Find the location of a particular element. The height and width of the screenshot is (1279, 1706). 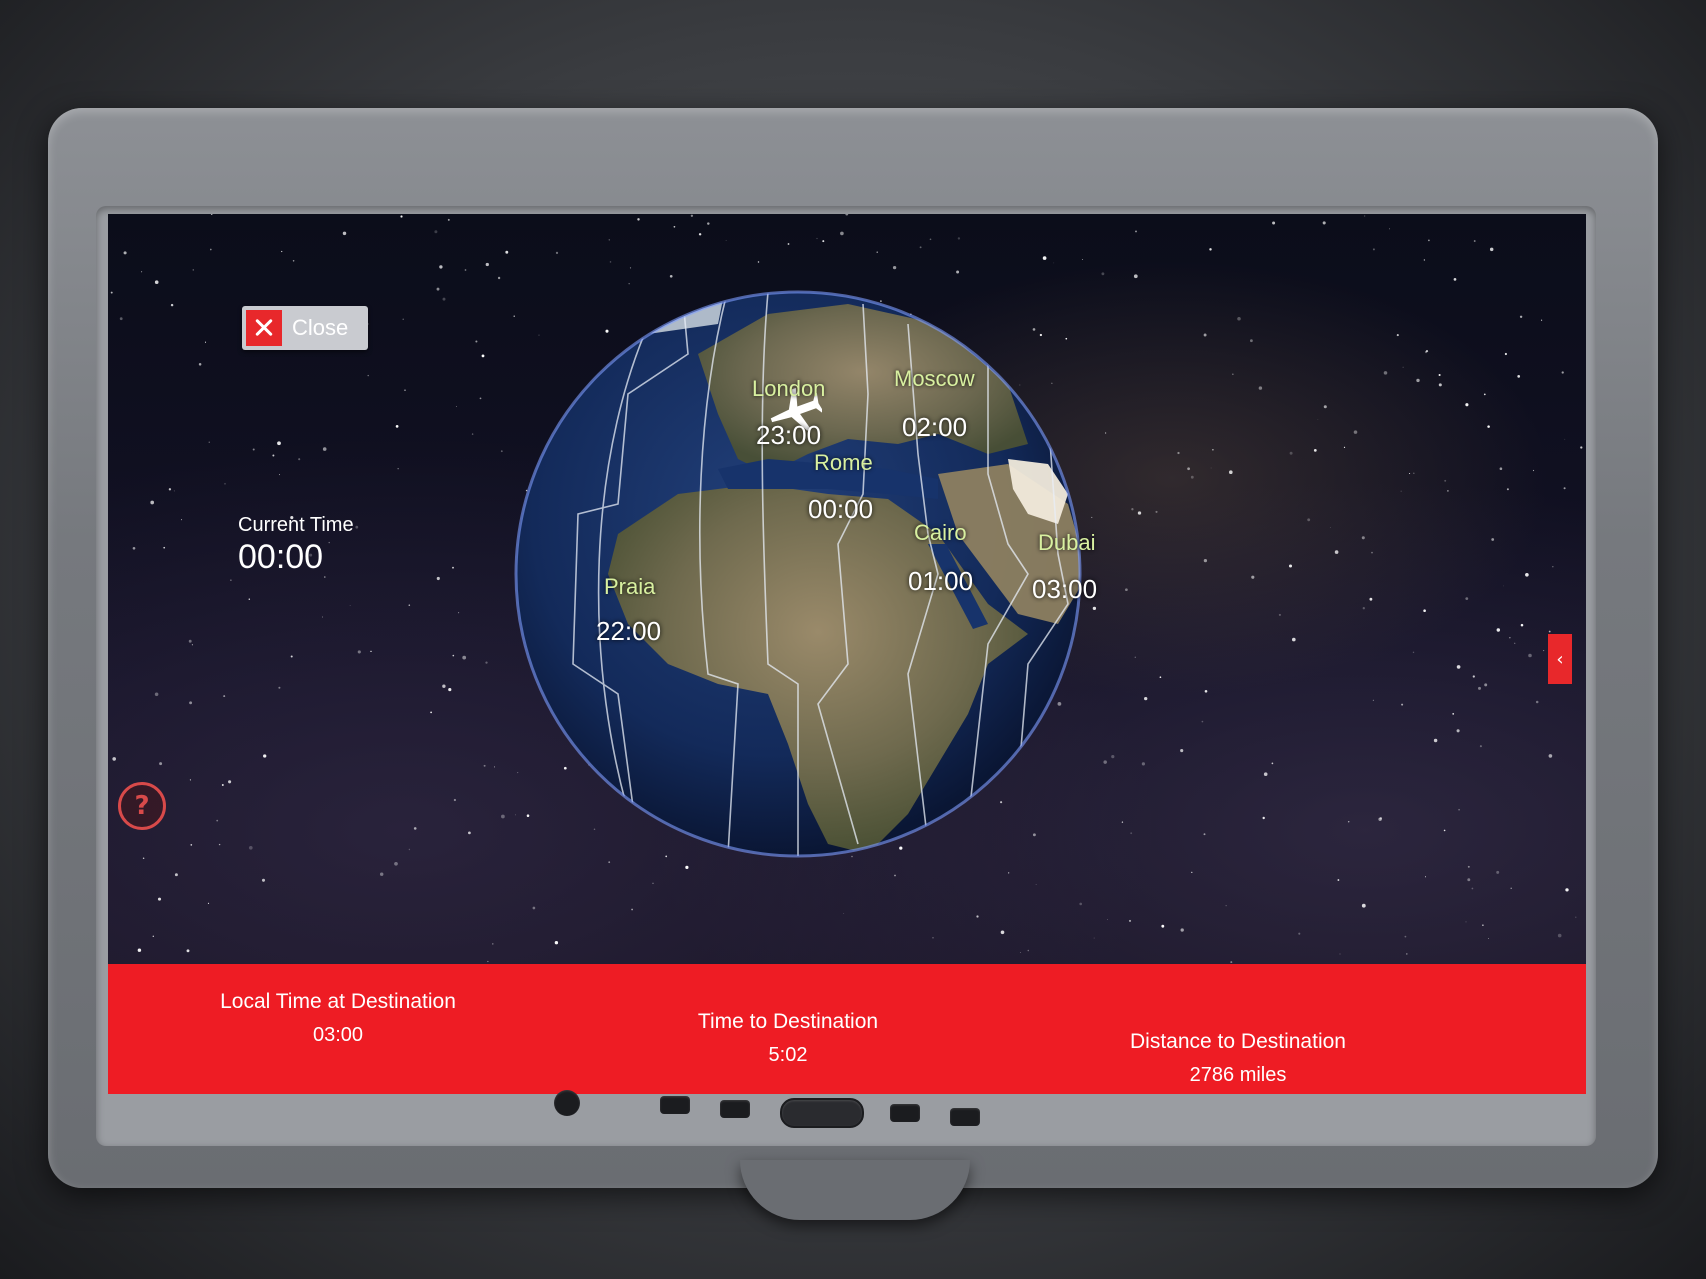

city-time-london: 23:00 is located at coordinates (789, 435).